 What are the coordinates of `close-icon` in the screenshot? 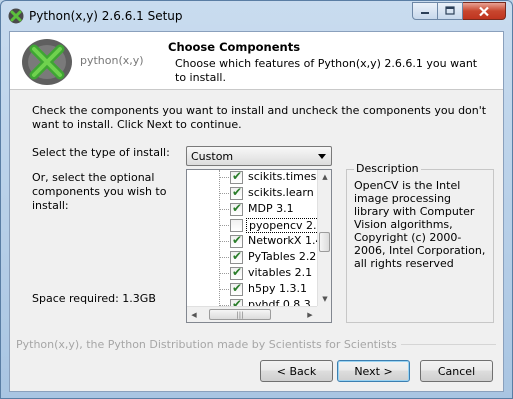 It's located at (484, 11).